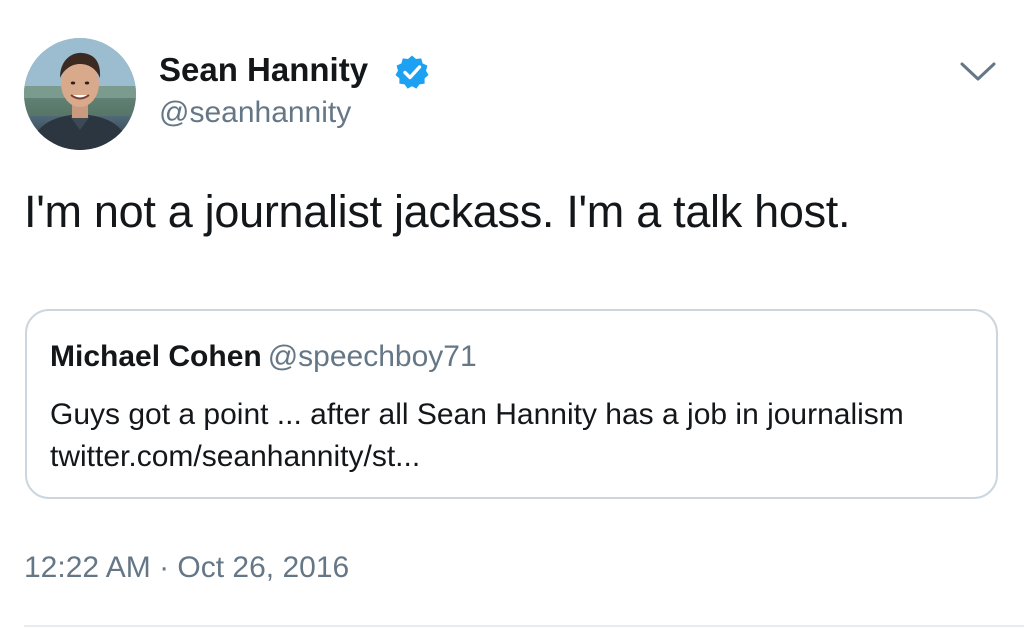 Image resolution: width=1024 pixels, height=628 pixels. What do you see at coordinates (255, 113) in the screenshot?
I see `author-handle: @seanhannity` at bounding box center [255, 113].